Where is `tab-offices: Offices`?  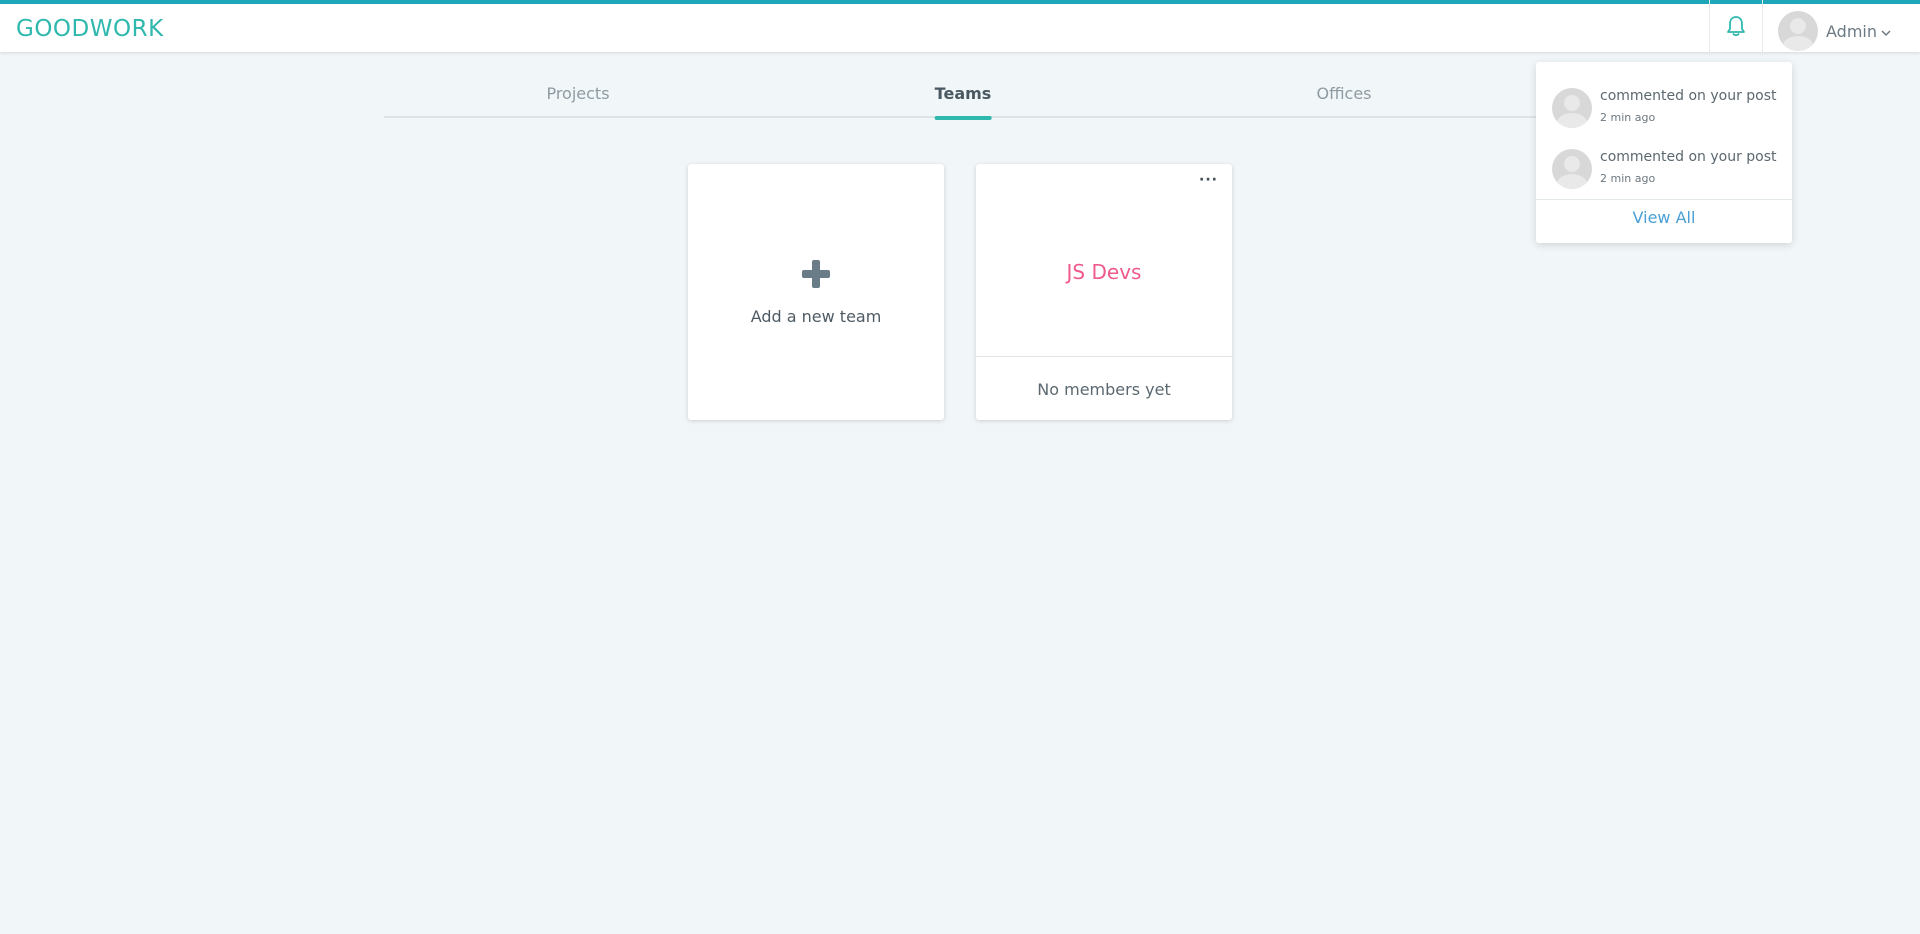 tab-offices: Offices is located at coordinates (1343, 101).